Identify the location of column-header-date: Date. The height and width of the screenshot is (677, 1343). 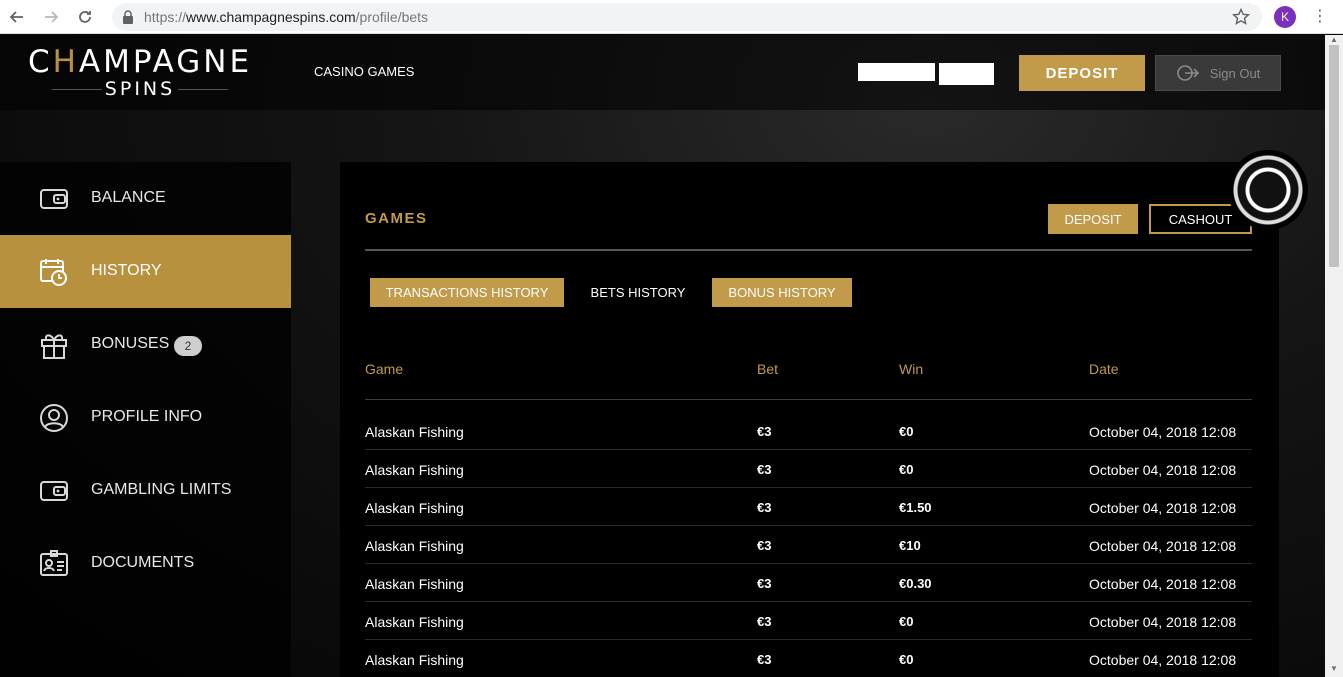
(1104, 369).